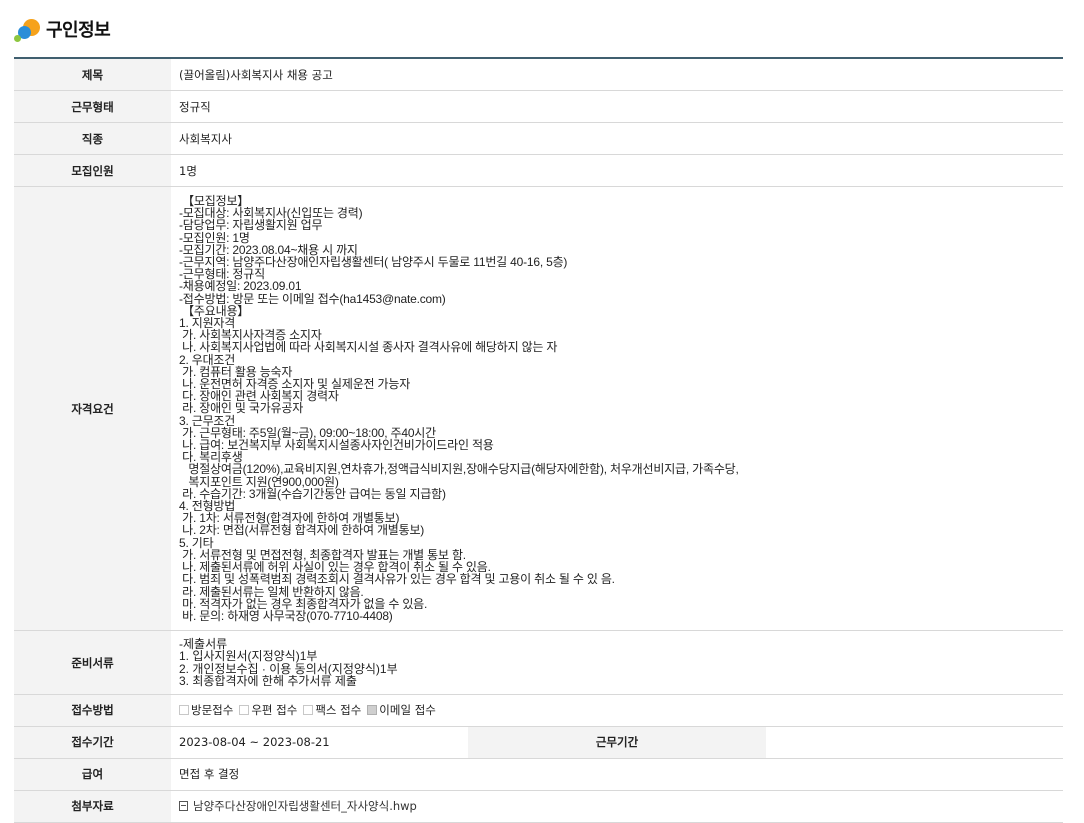 Image resolution: width=1084 pixels, height=823 pixels. I want to click on row-apply-period: 접수기간 2023-08-04 ~ 2023-08-21 근무기간, so click(538, 742).